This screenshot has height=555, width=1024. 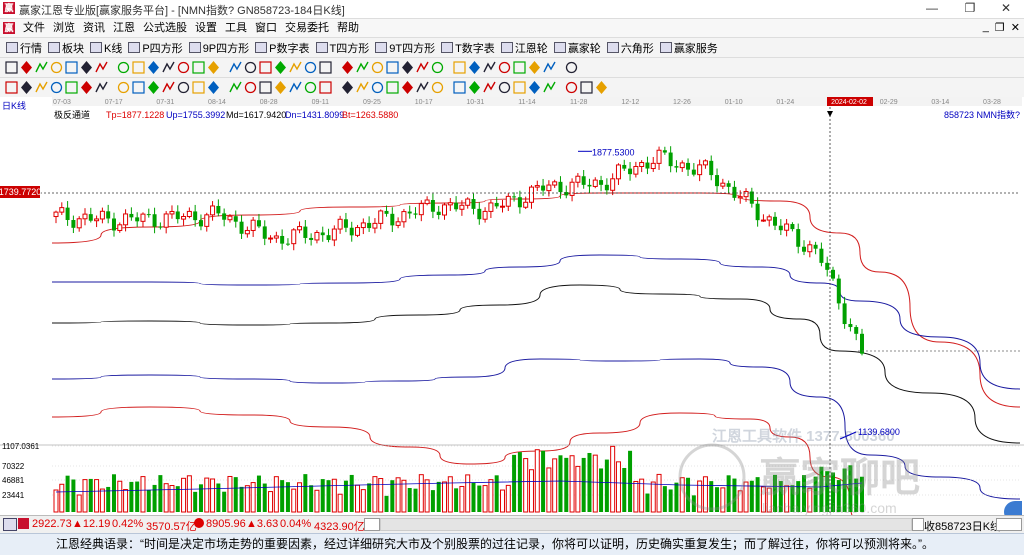 I want to click on toolbar-P数字表: P数字表, so click(x=282, y=48).